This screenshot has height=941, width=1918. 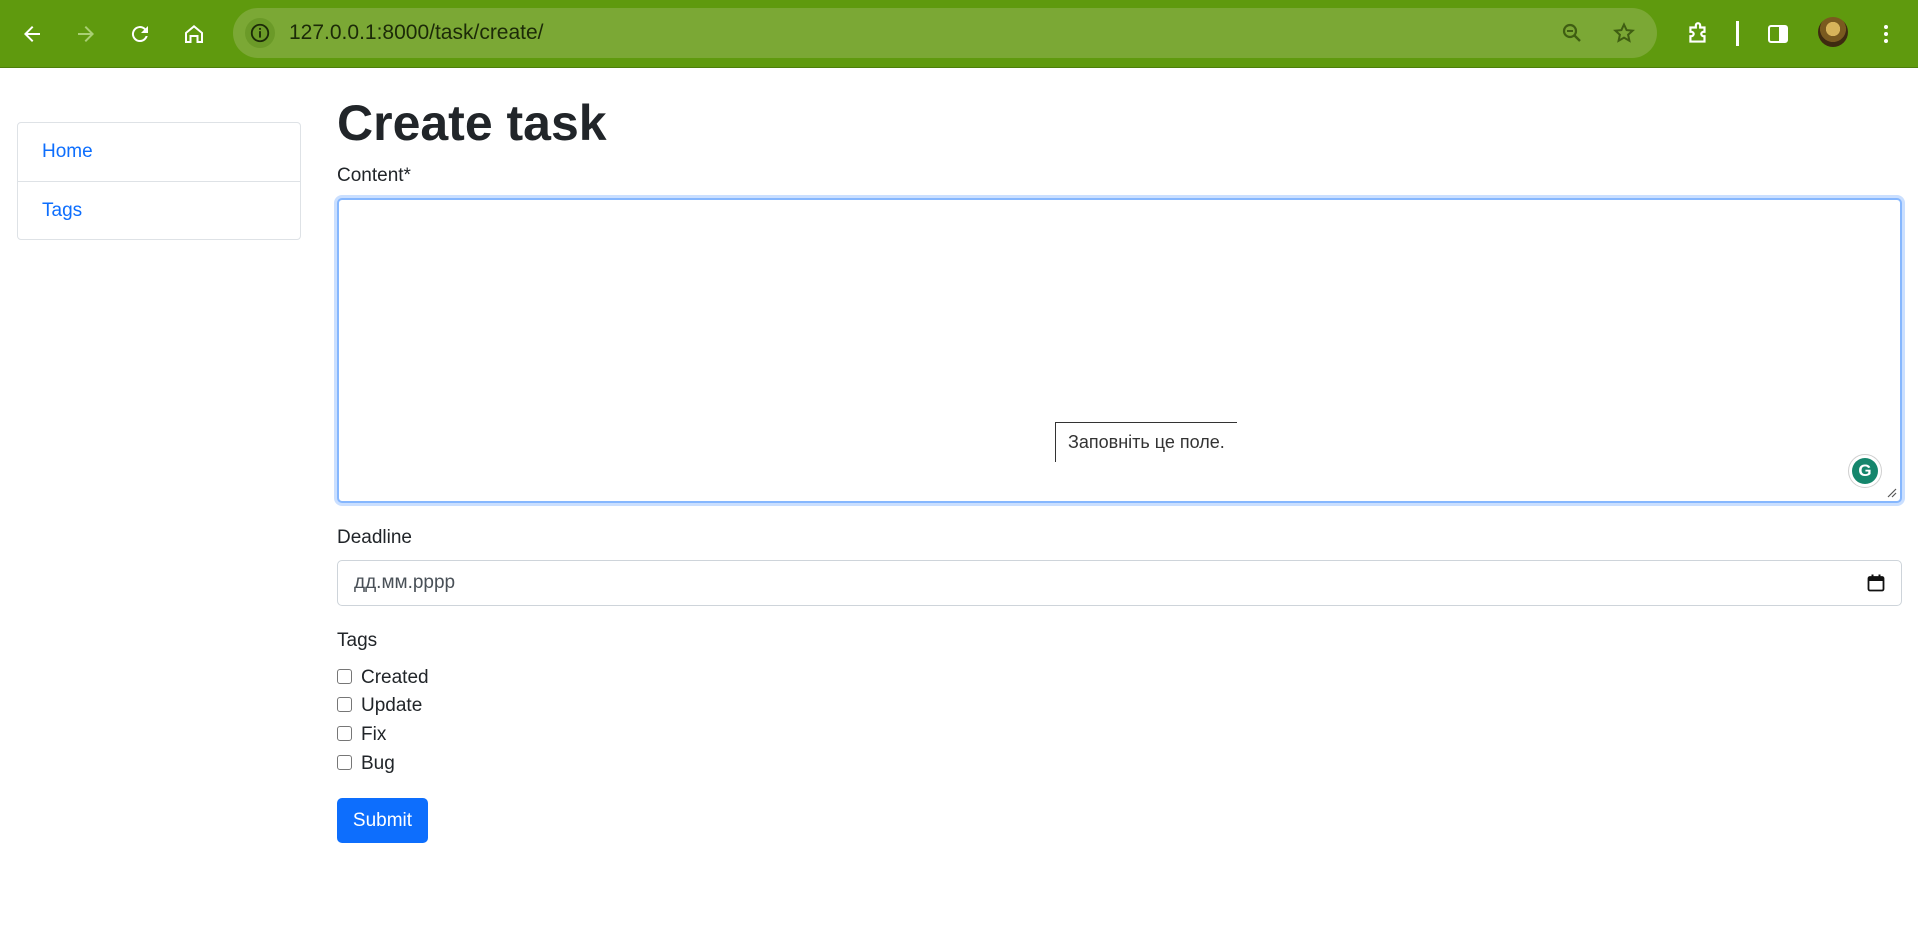 I want to click on site-info-icon, so click(x=260, y=33).